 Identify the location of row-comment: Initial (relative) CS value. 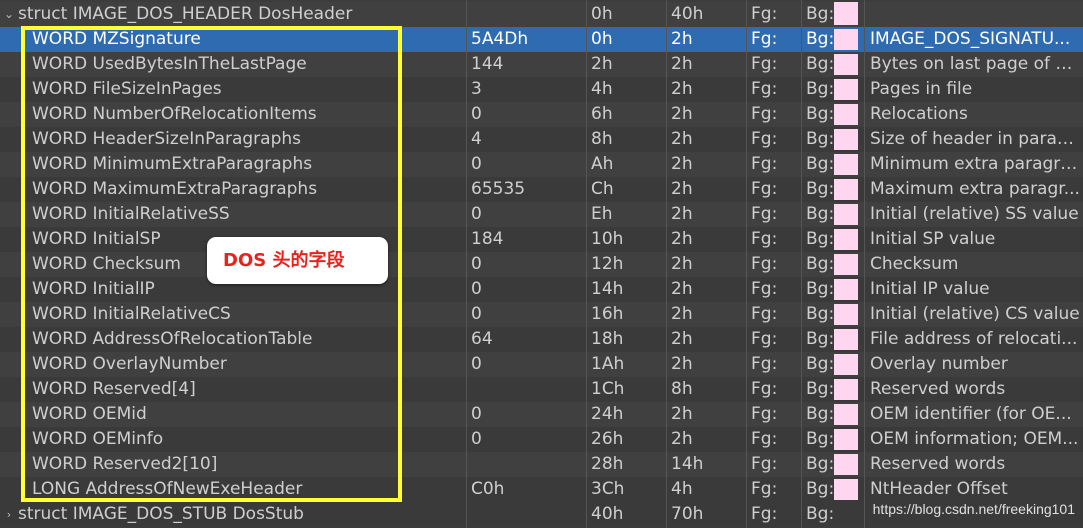
(975, 314).